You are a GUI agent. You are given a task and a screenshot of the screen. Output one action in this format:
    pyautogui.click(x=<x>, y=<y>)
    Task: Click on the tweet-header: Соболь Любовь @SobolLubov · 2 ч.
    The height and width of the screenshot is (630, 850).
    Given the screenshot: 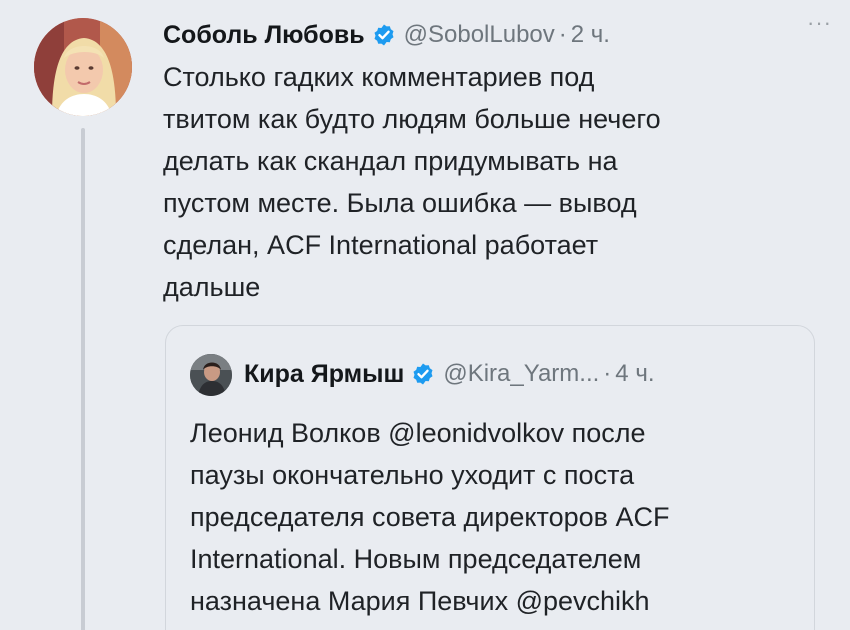 What is the action you would take?
    pyautogui.click(x=496, y=35)
    